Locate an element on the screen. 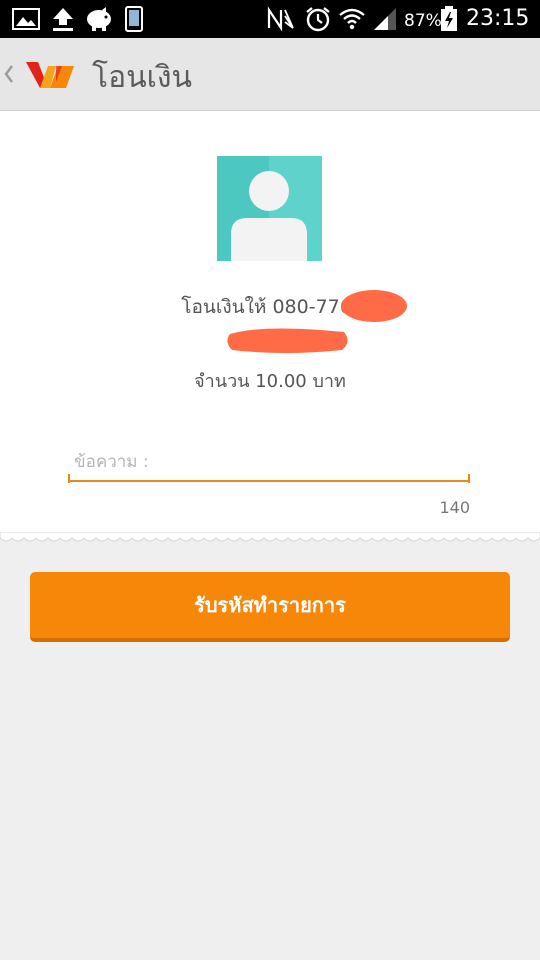 The height and width of the screenshot is (960, 540). character-counter: 140 is located at coordinates (454, 507).